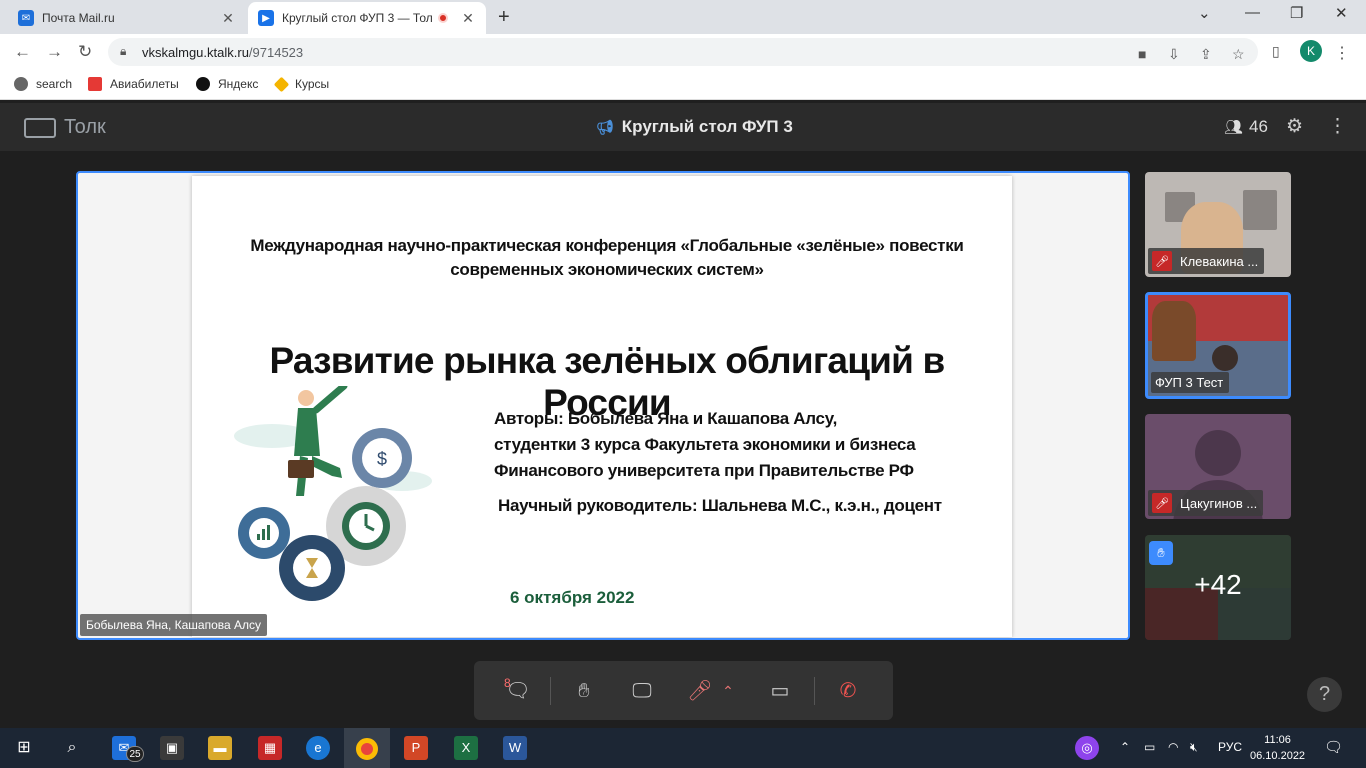  What do you see at coordinates (416, 748) in the screenshot?
I see `powerpoint-icon: P` at bounding box center [416, 748].